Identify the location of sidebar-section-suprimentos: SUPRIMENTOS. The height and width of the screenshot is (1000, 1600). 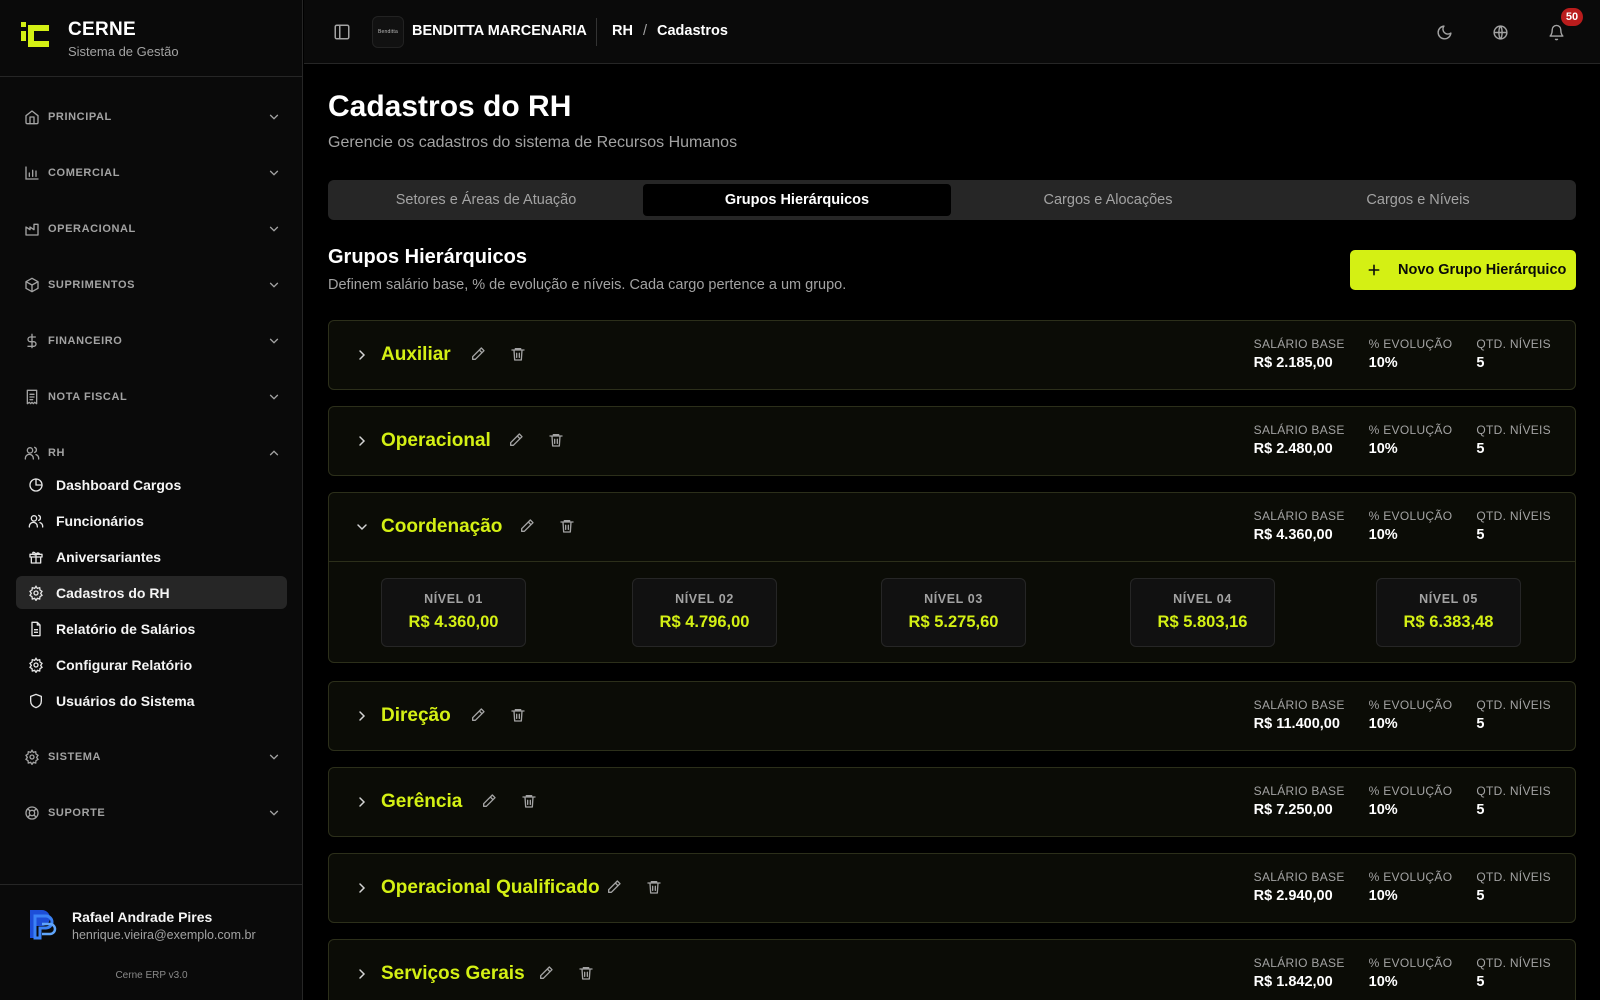
(151, 285).